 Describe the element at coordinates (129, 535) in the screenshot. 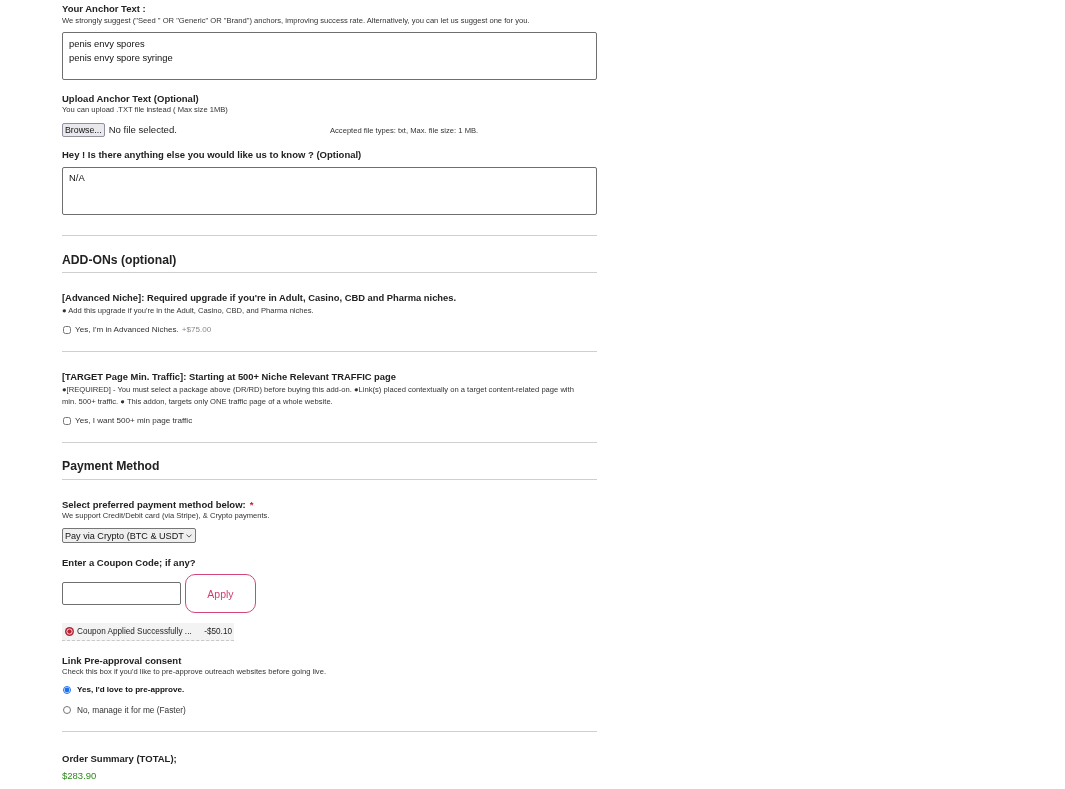

I see `payment-method-select: Pay via Crypto (BTC & USDT` at that location.